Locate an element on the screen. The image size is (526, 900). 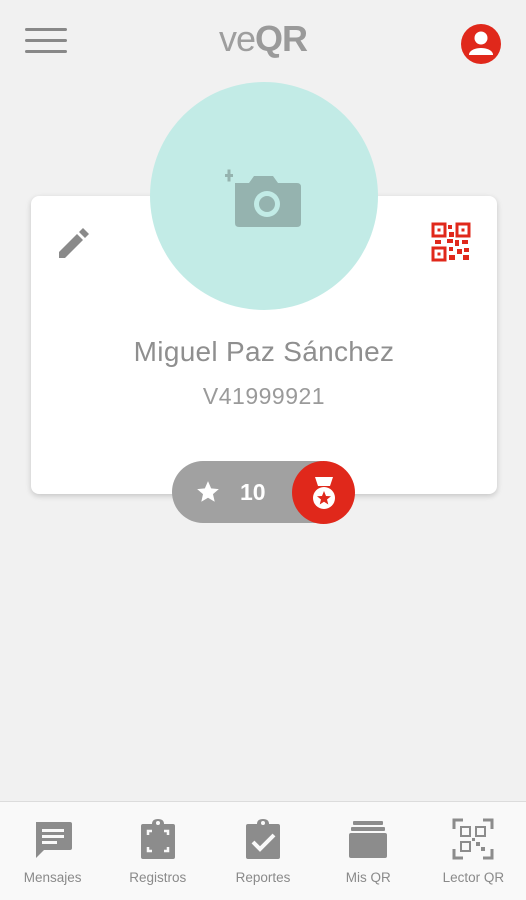
nav-item-mis-qr: Mis QR is located at coordinates (368, 851).